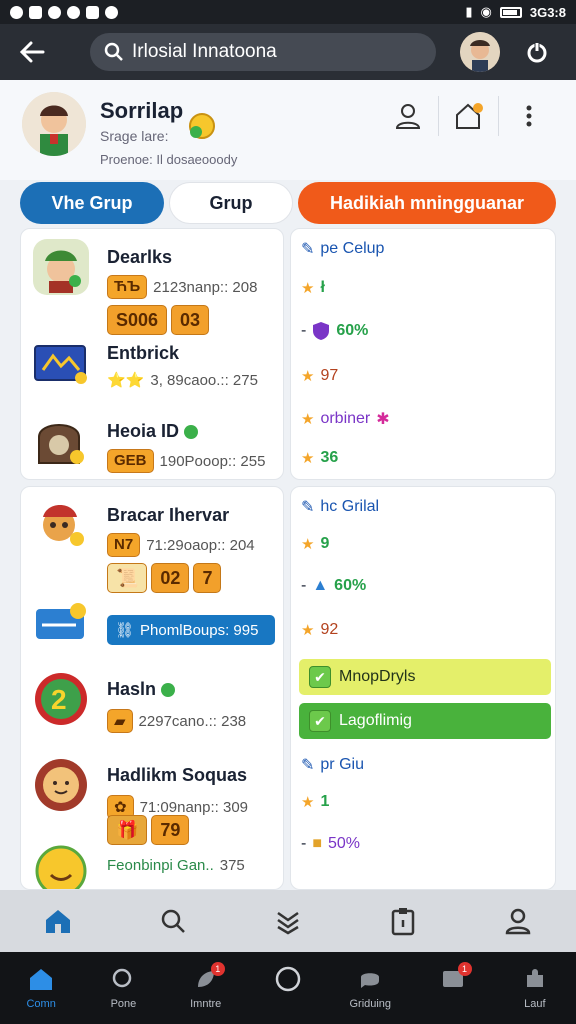 This screenshot has width=576, height=1024. What do you see at coordinates (54, 12) in the screenshot?
I see `settings-icon` at bounding box center [54, 12].